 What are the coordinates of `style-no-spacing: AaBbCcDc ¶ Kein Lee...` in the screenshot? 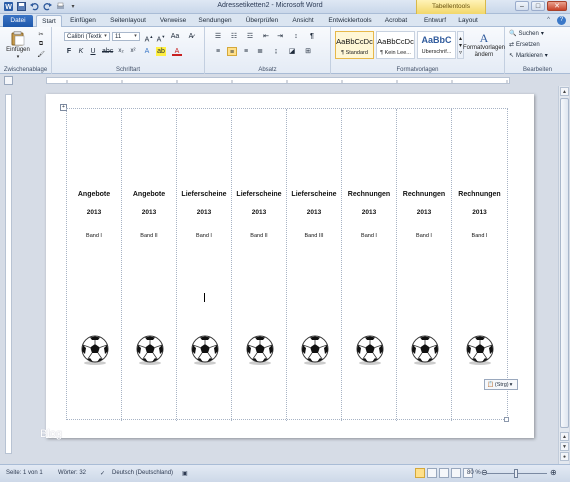 It's located at (395, 45).